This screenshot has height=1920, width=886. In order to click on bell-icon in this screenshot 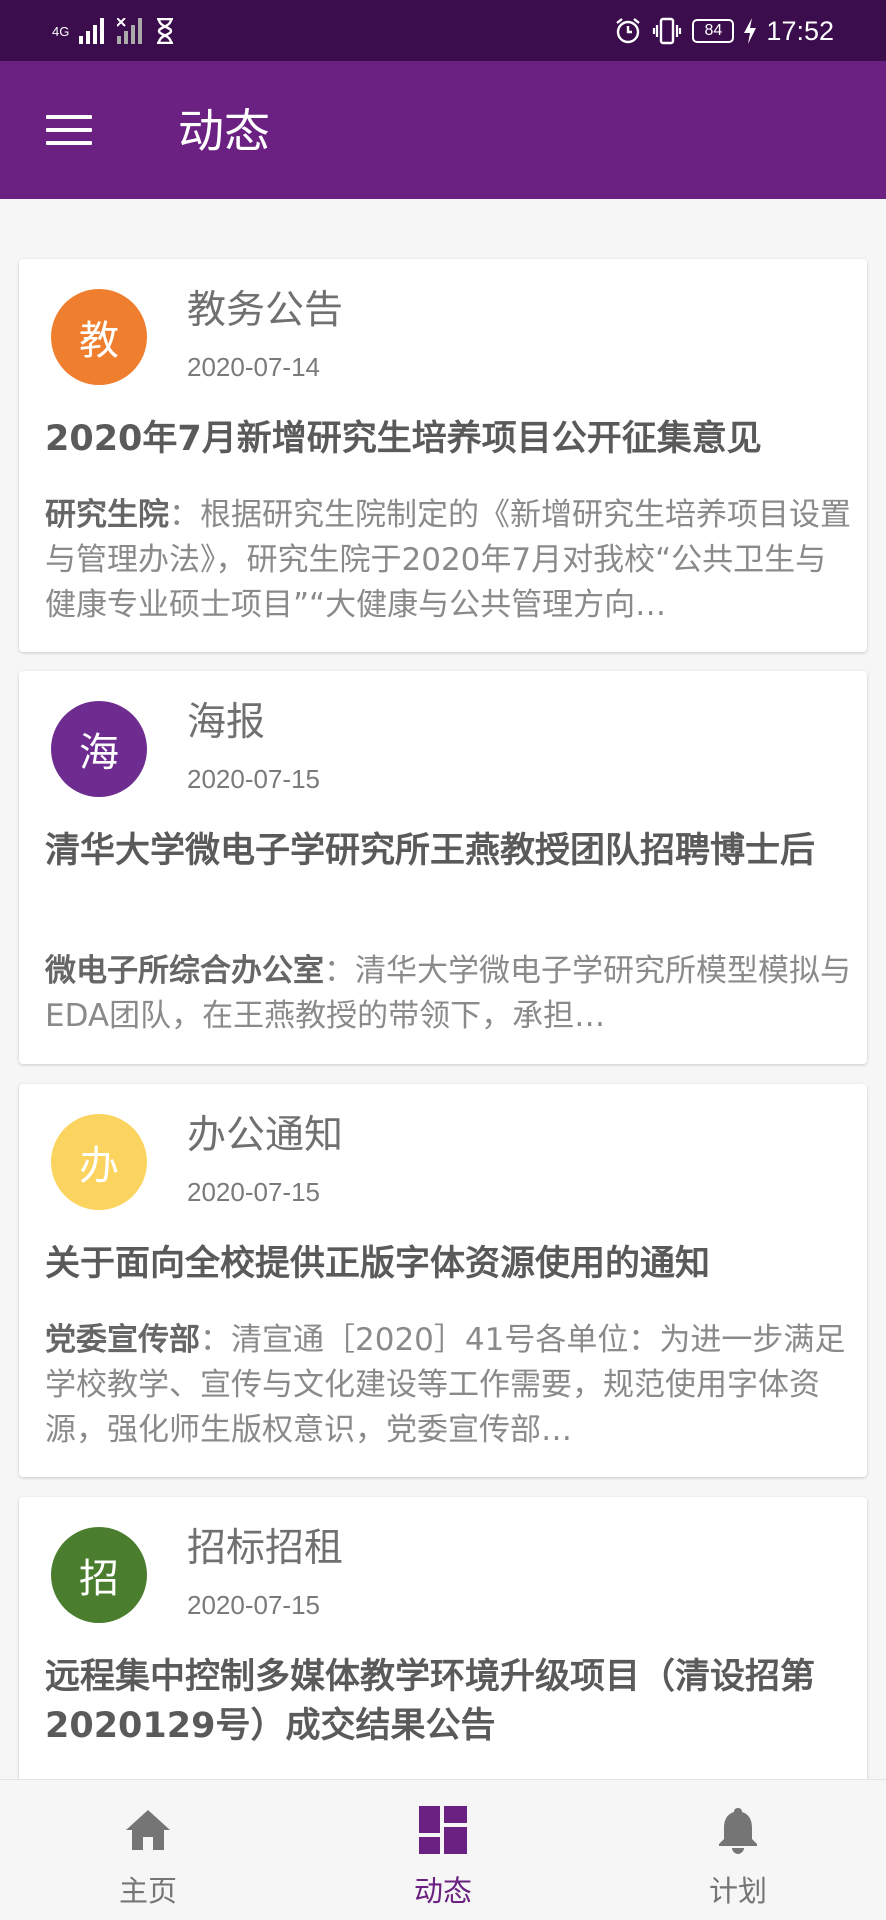, I will do `click(738, 1831)`.